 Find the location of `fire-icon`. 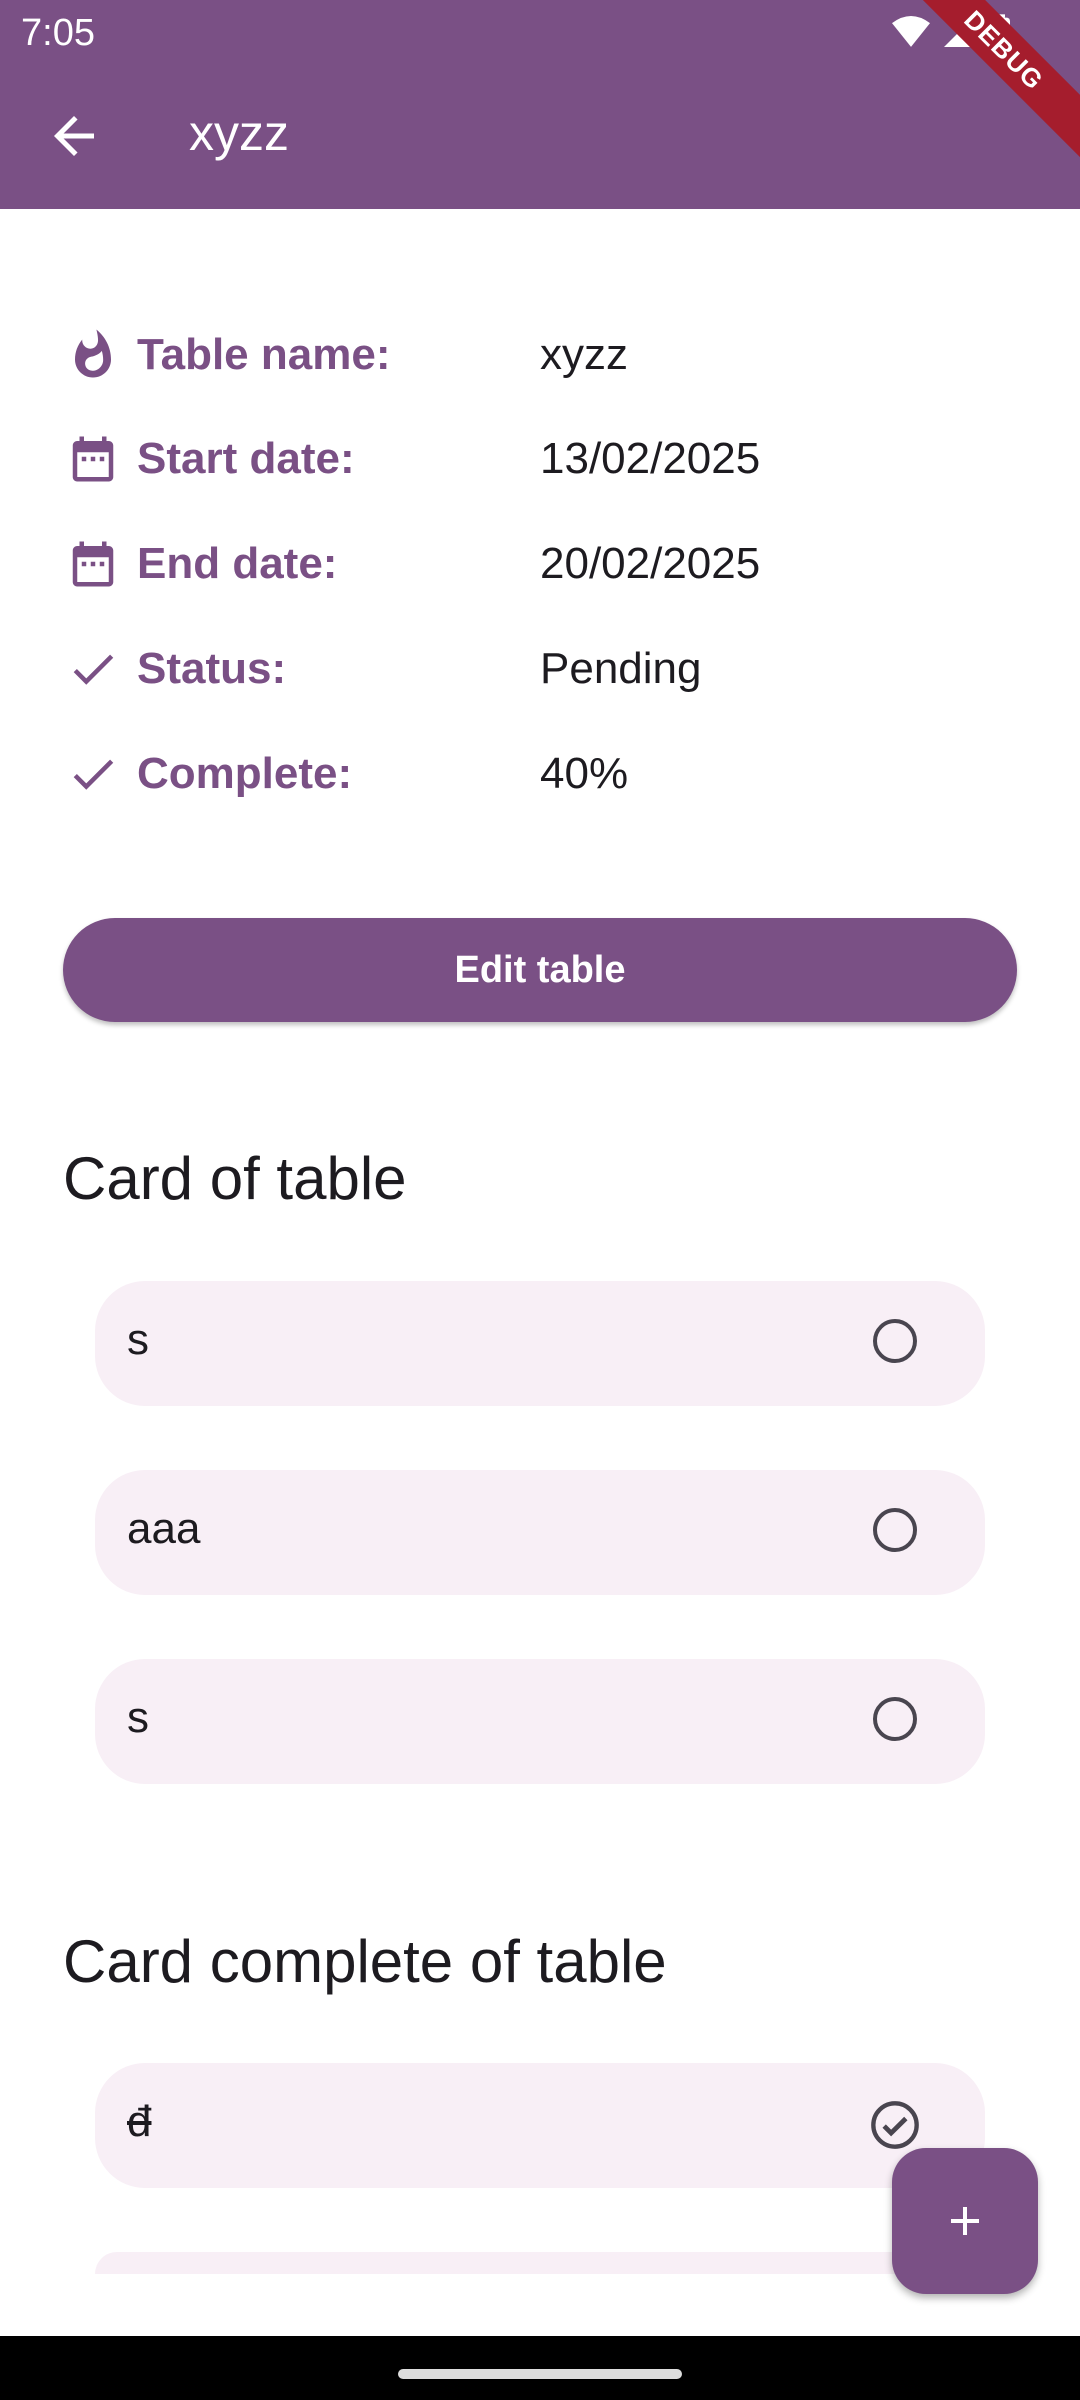

fire-icon is located at coordinates (93, 353).